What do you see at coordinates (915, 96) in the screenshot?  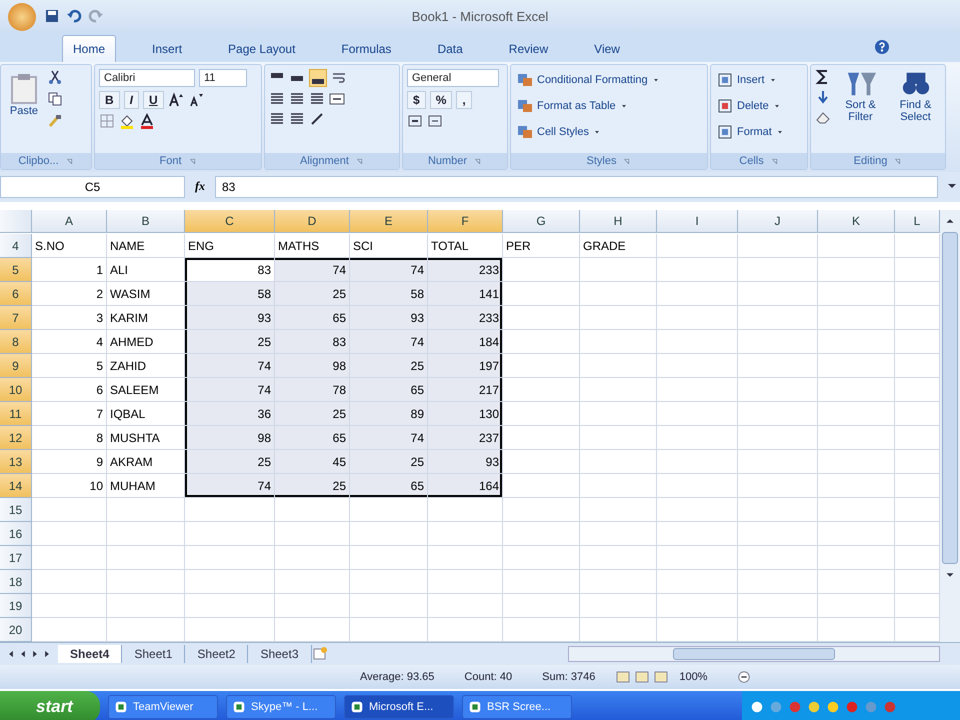 I see `ribbon-button: Find & Select` at bounding box center [915, 96].